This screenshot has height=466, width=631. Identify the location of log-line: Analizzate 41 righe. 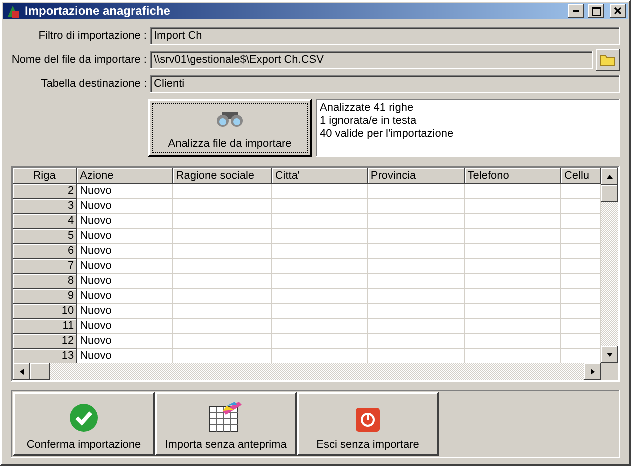
(367, 108).